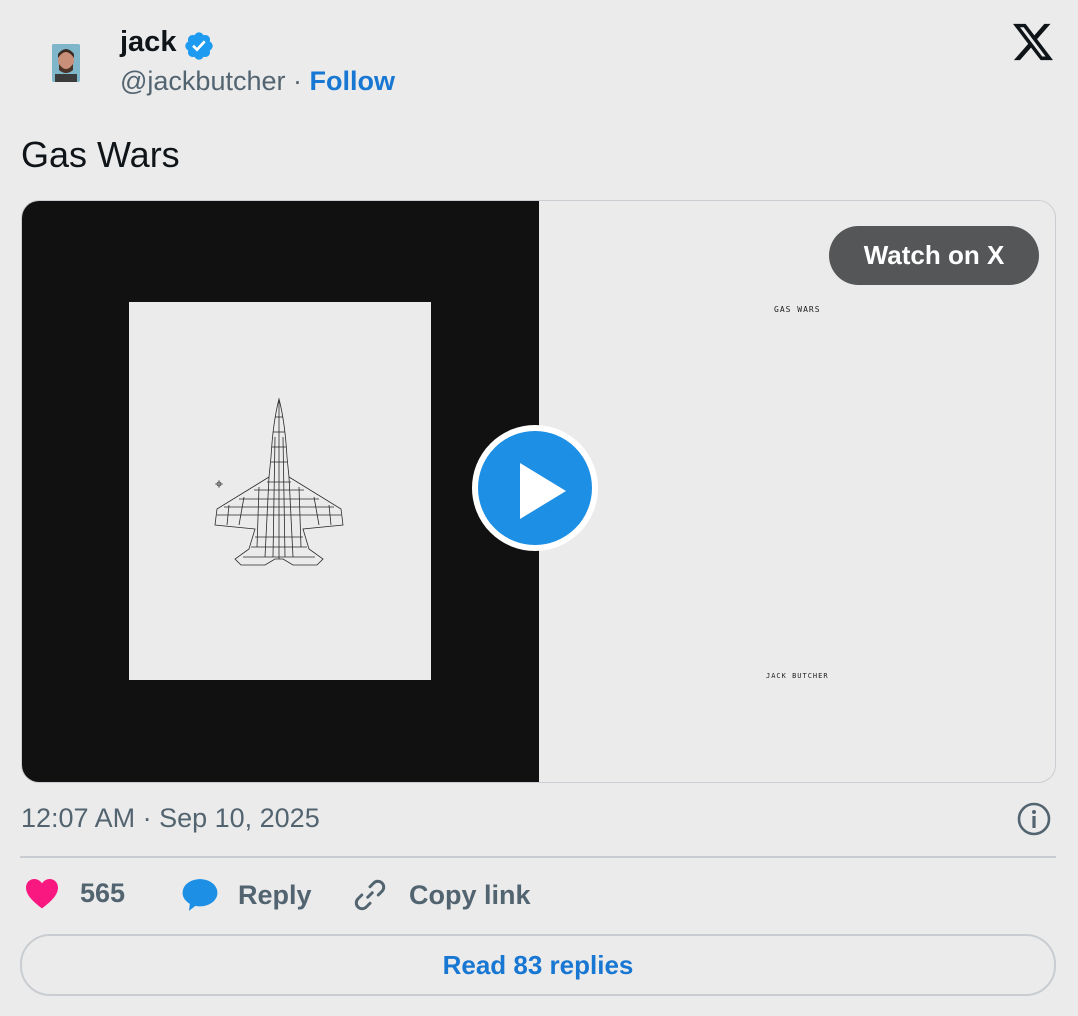 This screenshot has height=1016, width=1078. What do you see at coordinates (199, 46) in the screenshot?
I see `verified-badge-icon` at bounding box center [199, 46].